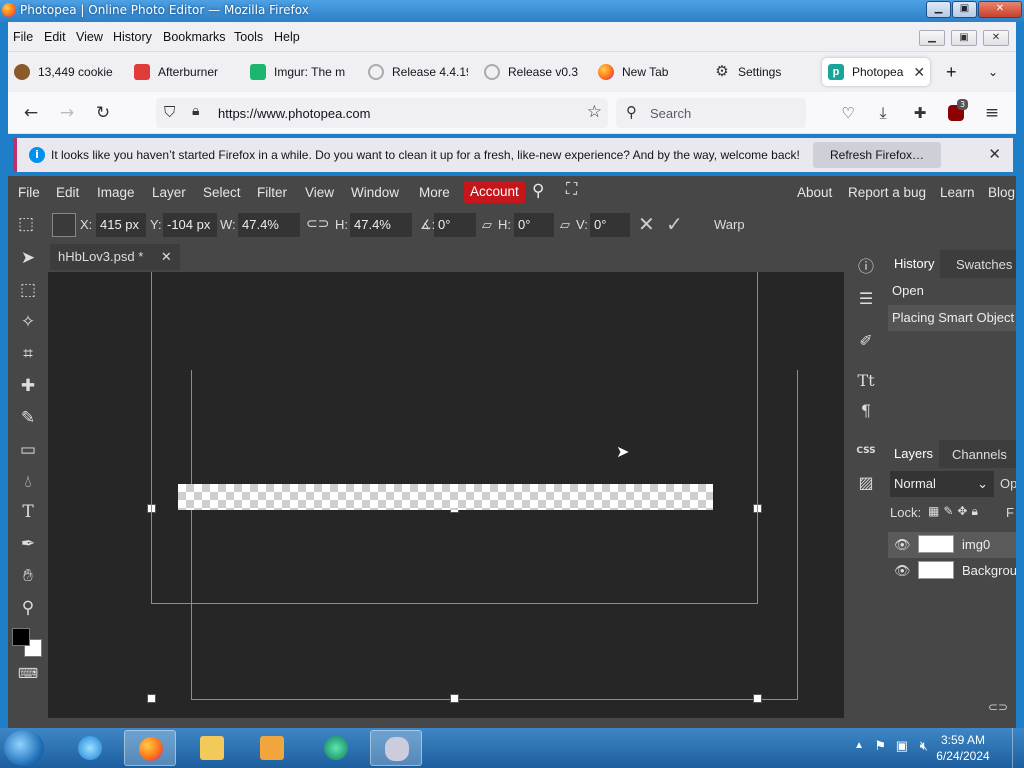 The image size is (1024, 768). What do you see at coordinates (880, 746) in the screenshot?
I see `flag-icon: ⚑` at bounding box center [880, 746].